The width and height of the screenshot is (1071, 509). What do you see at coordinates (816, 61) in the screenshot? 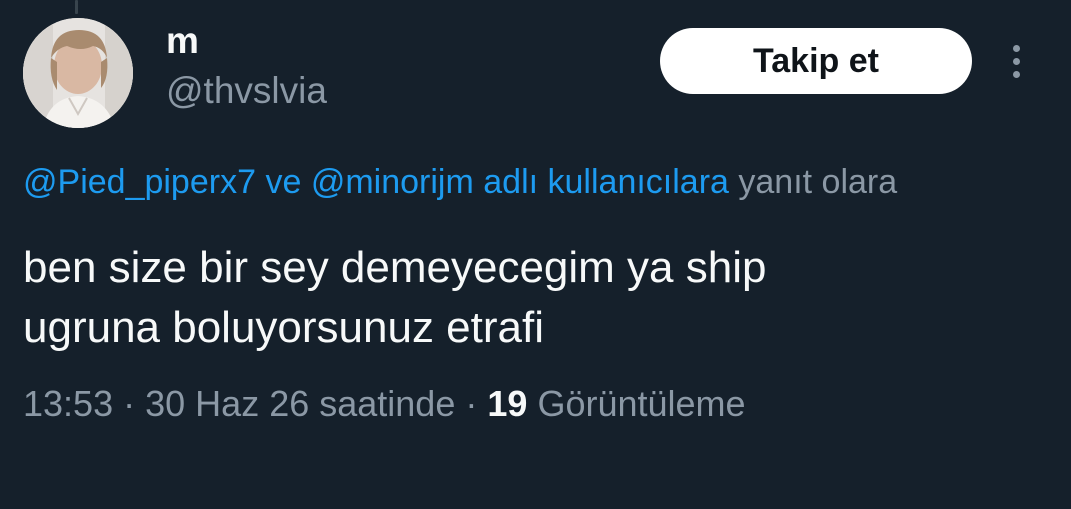
I see `follow-button: Takip et` at bounding box center [816, 61].